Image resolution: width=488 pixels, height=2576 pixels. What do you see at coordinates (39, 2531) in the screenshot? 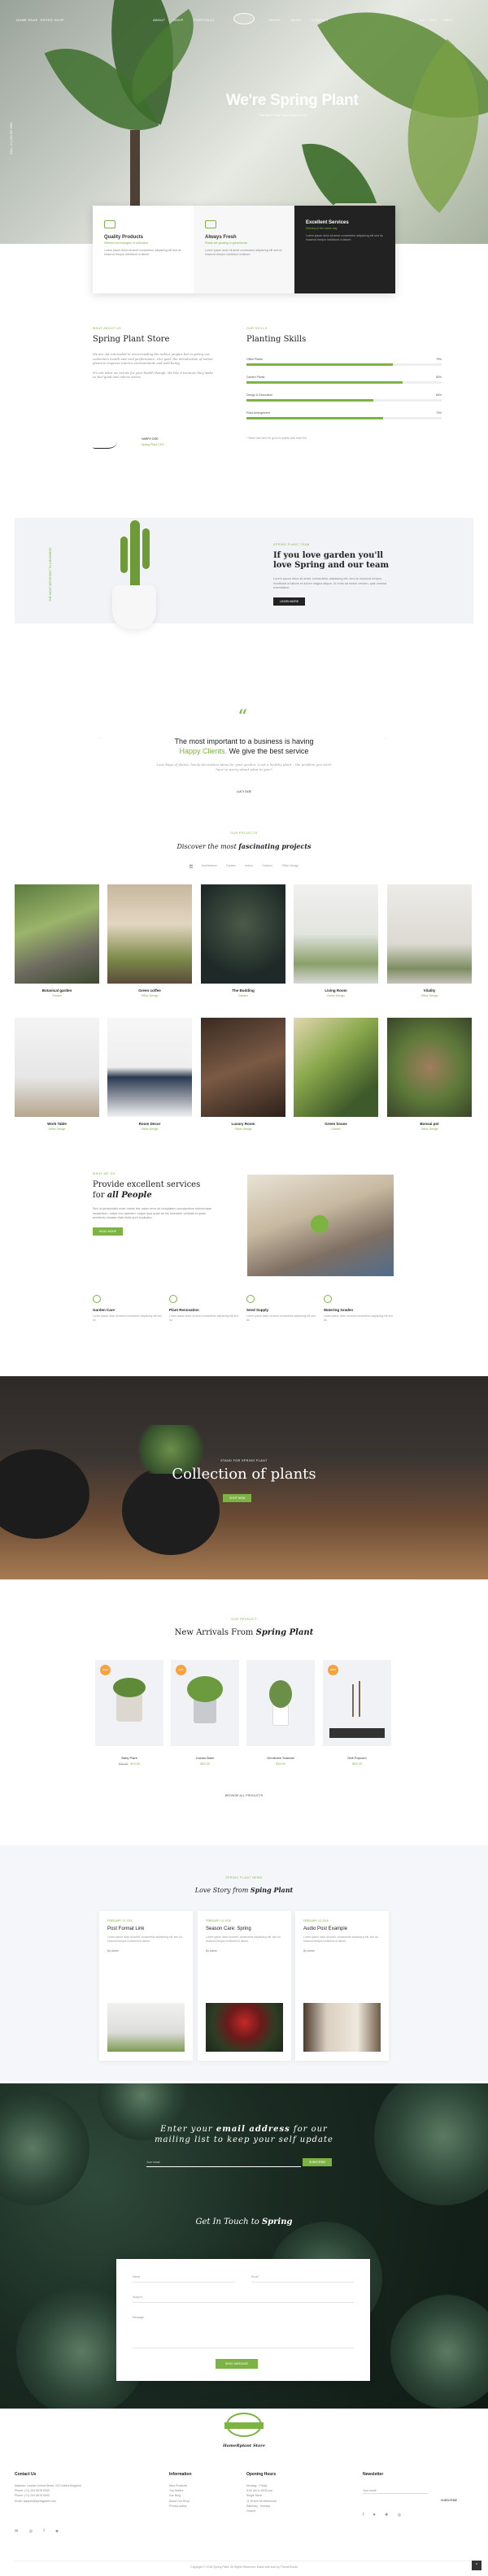
I see `social-icons: ✉ ◎ f ◈` at bounding box center [39, 2531].